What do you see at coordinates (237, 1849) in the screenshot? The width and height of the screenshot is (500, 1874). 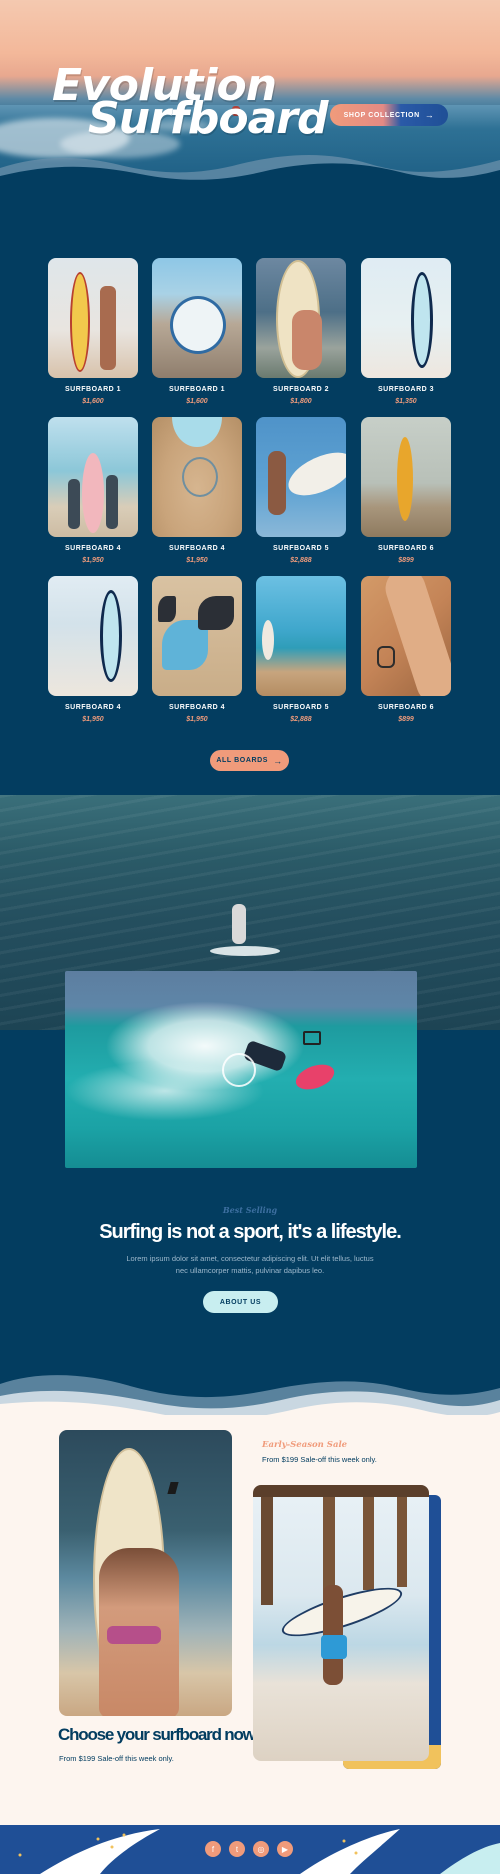 I see `twitter-icon: t` at bounding box center [237, 1849].